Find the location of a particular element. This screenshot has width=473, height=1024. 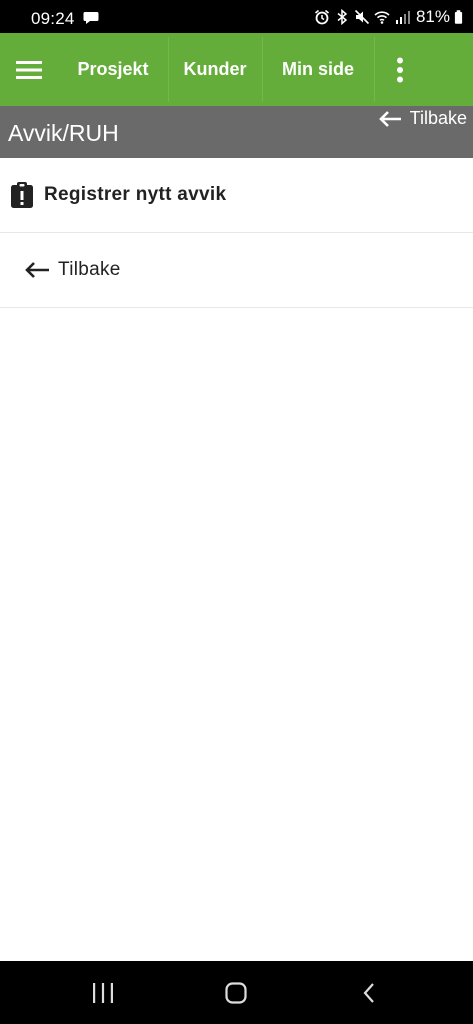

title-bar: Avvik/RUH Tilbake is located at coordinates (236, 132).